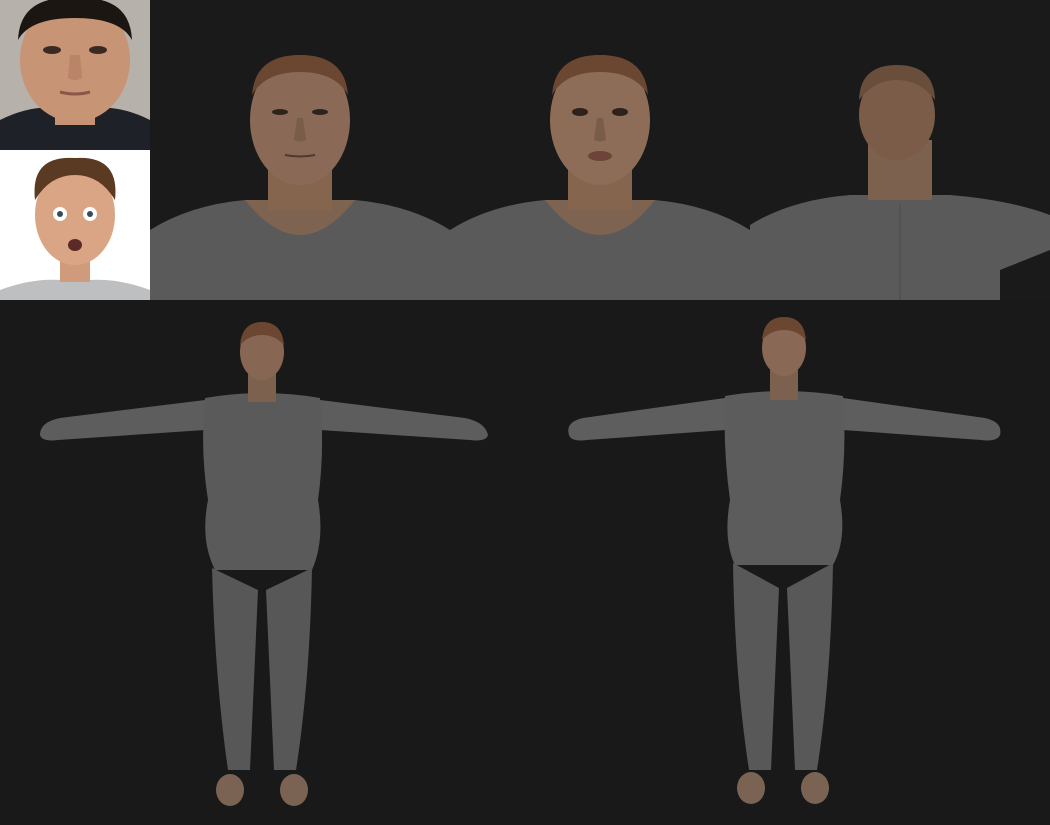 The image size is (1050, 825). I want to click on avatar-head-expression, so click(600, 150).